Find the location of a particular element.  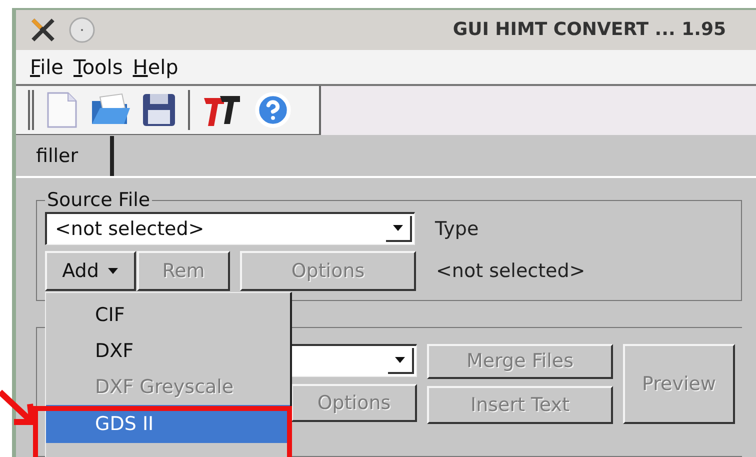

pointer-arrow is located at coordinates (18, 408).